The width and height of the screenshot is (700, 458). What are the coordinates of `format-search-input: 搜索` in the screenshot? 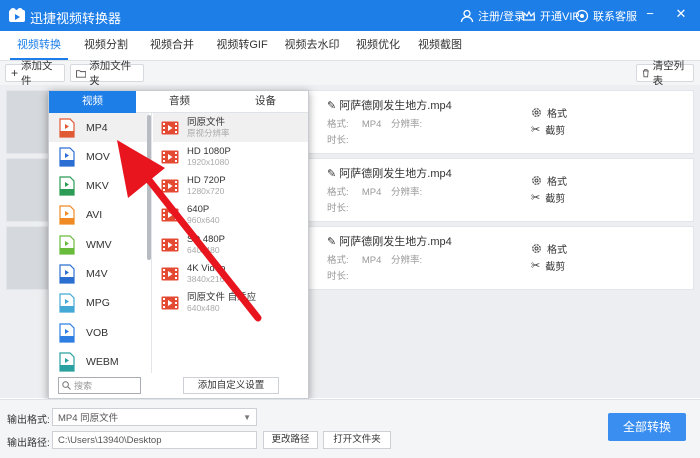 It's located at (99, 385).